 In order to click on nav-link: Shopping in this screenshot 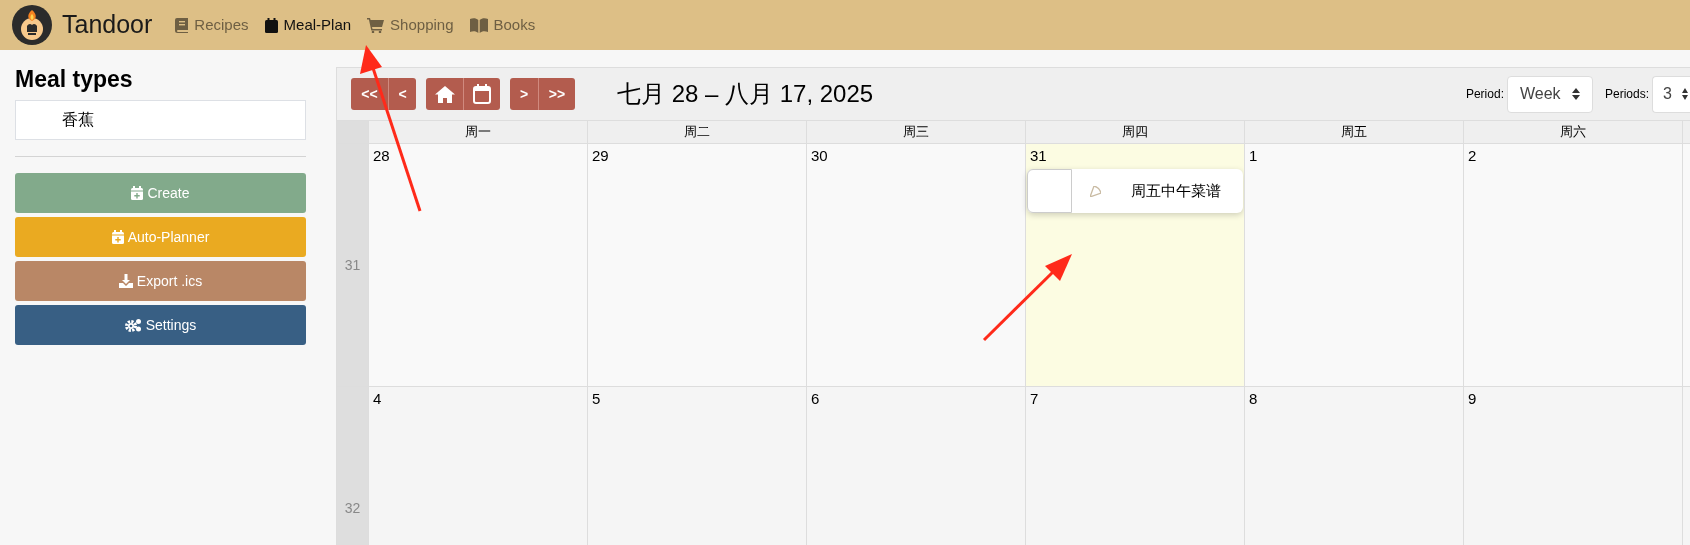, I will do `click(410, 25)`.